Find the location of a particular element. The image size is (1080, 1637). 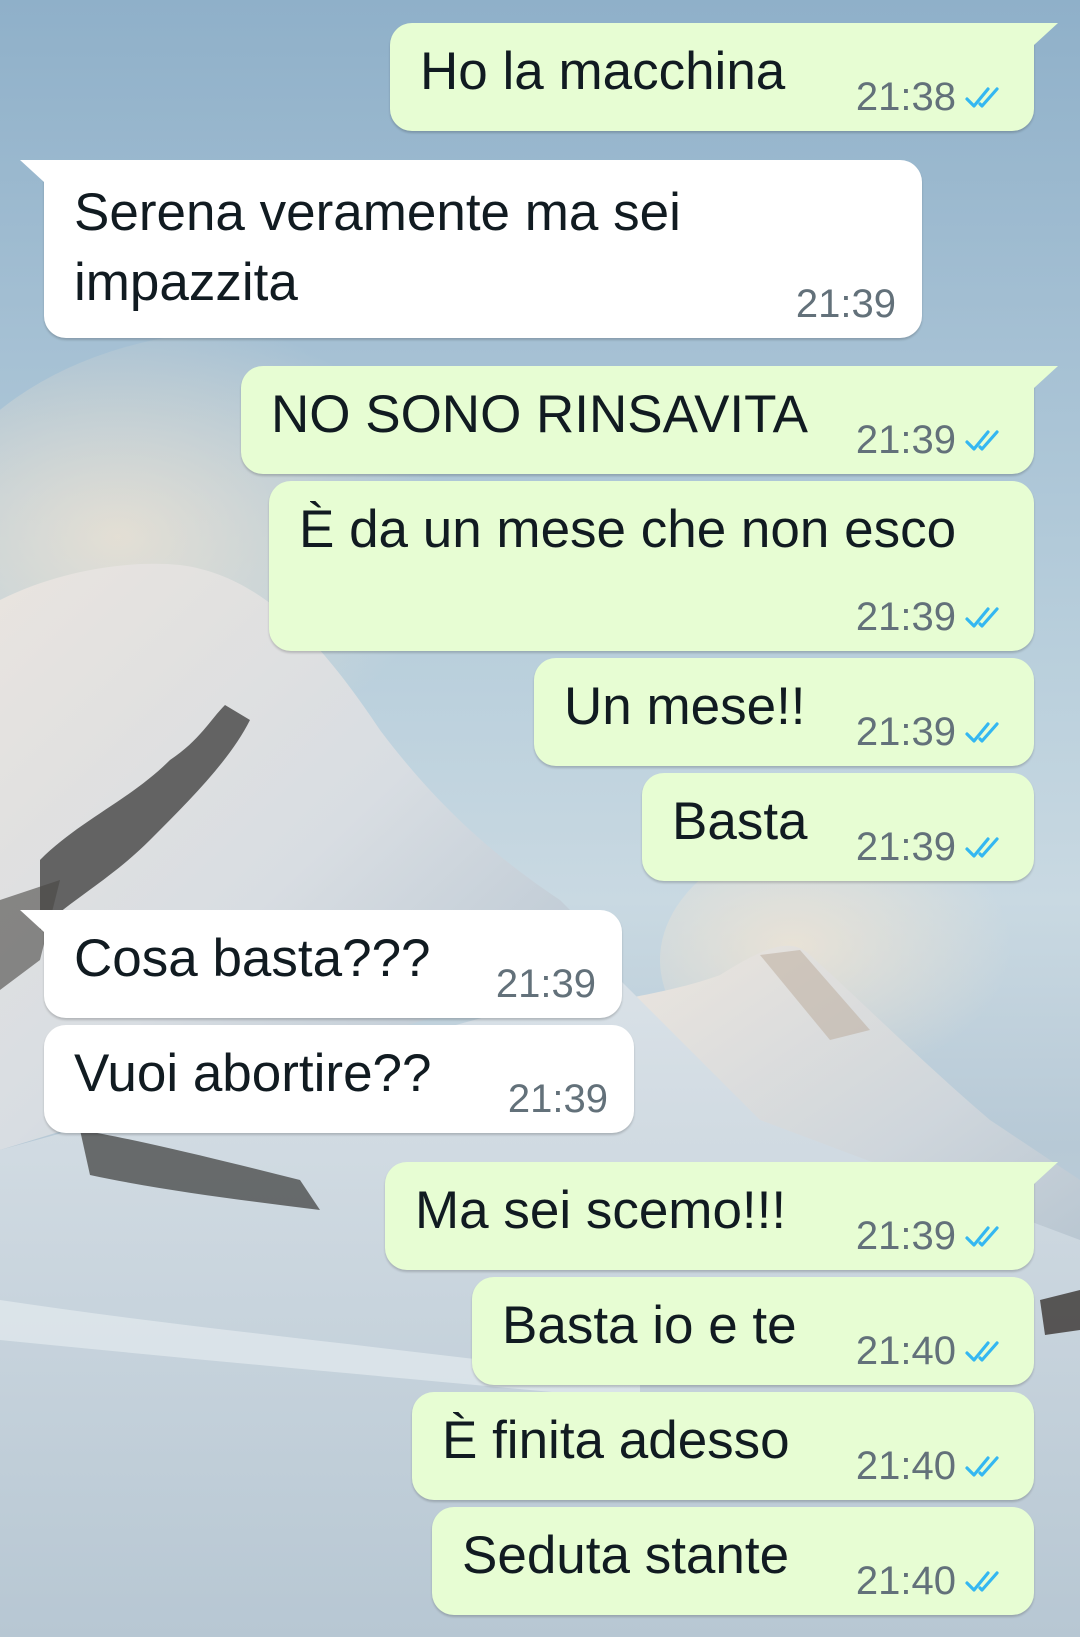

message-bubble-incoming: Vuoi abortire?? 21:39 is located at coordinates (339, 1079).